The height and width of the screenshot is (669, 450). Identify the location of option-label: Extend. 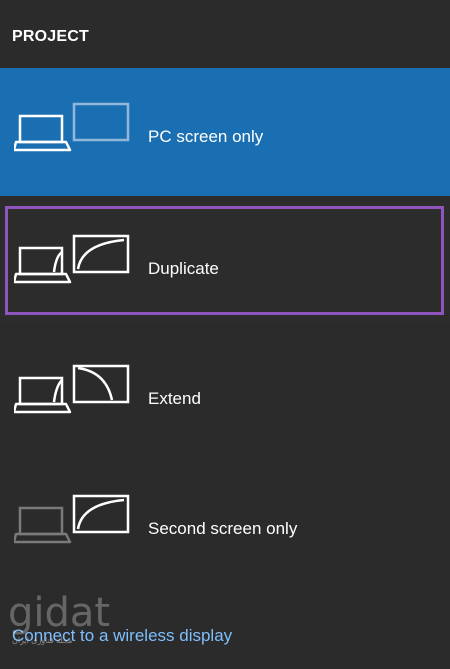
(174, 398).